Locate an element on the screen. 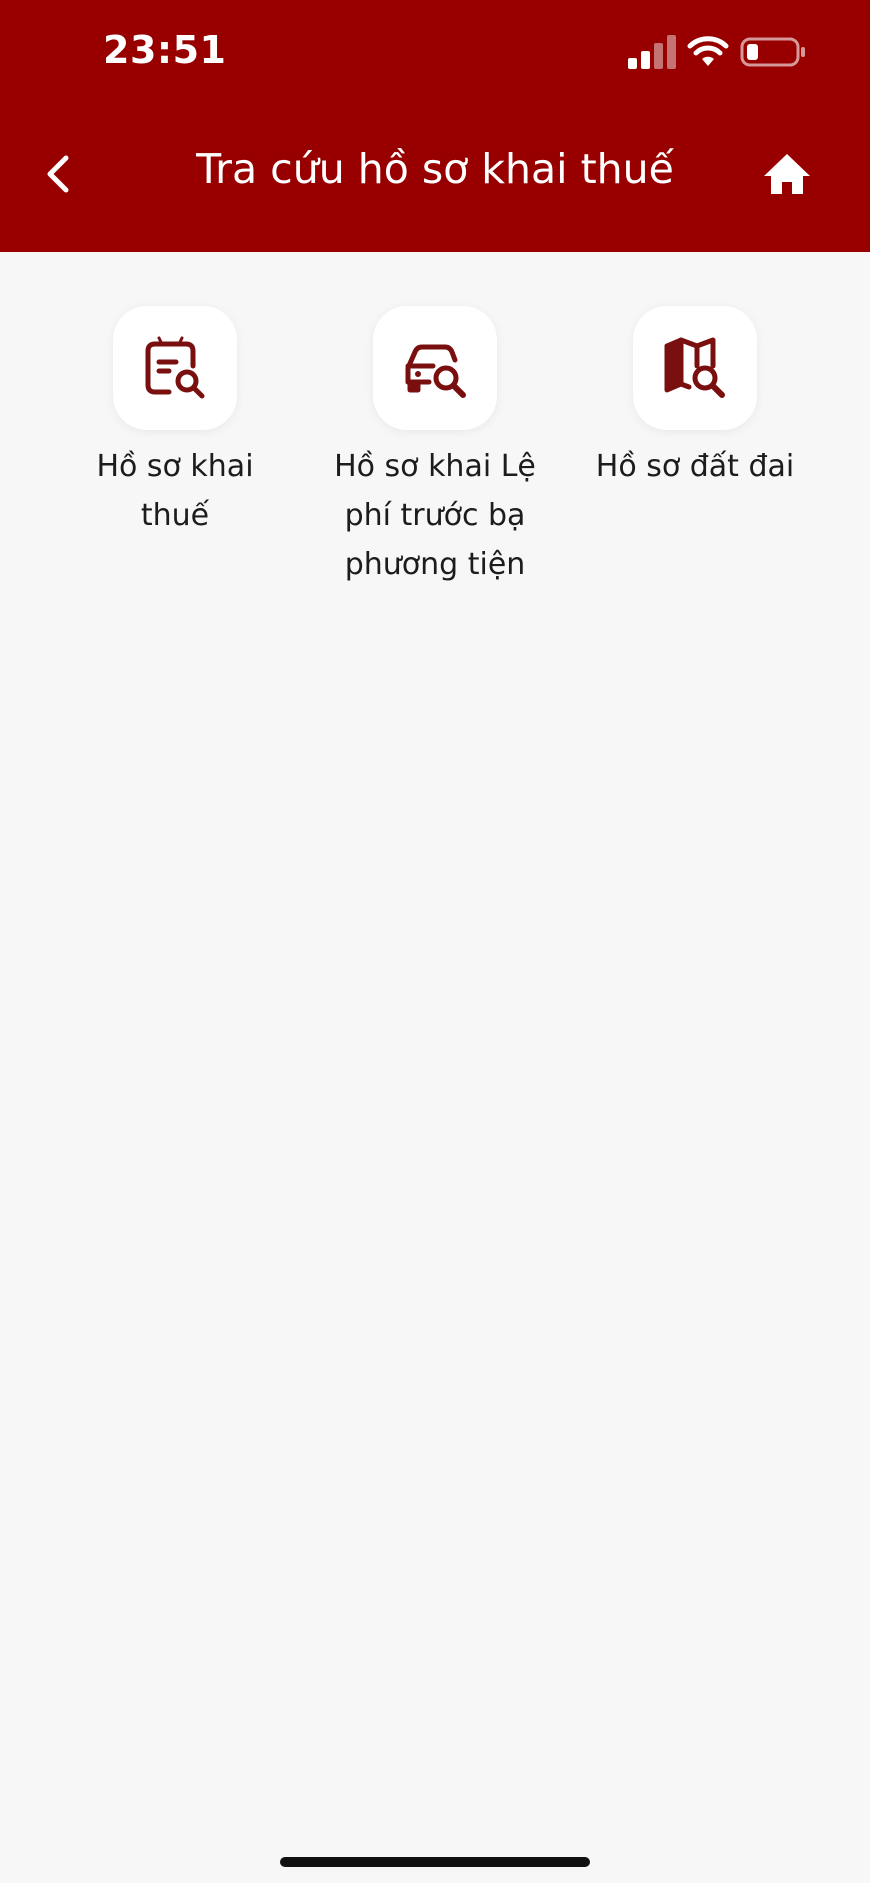 The height and width of the screenshot is (1883, 870). home-icon is located at coordinates (787, 174).